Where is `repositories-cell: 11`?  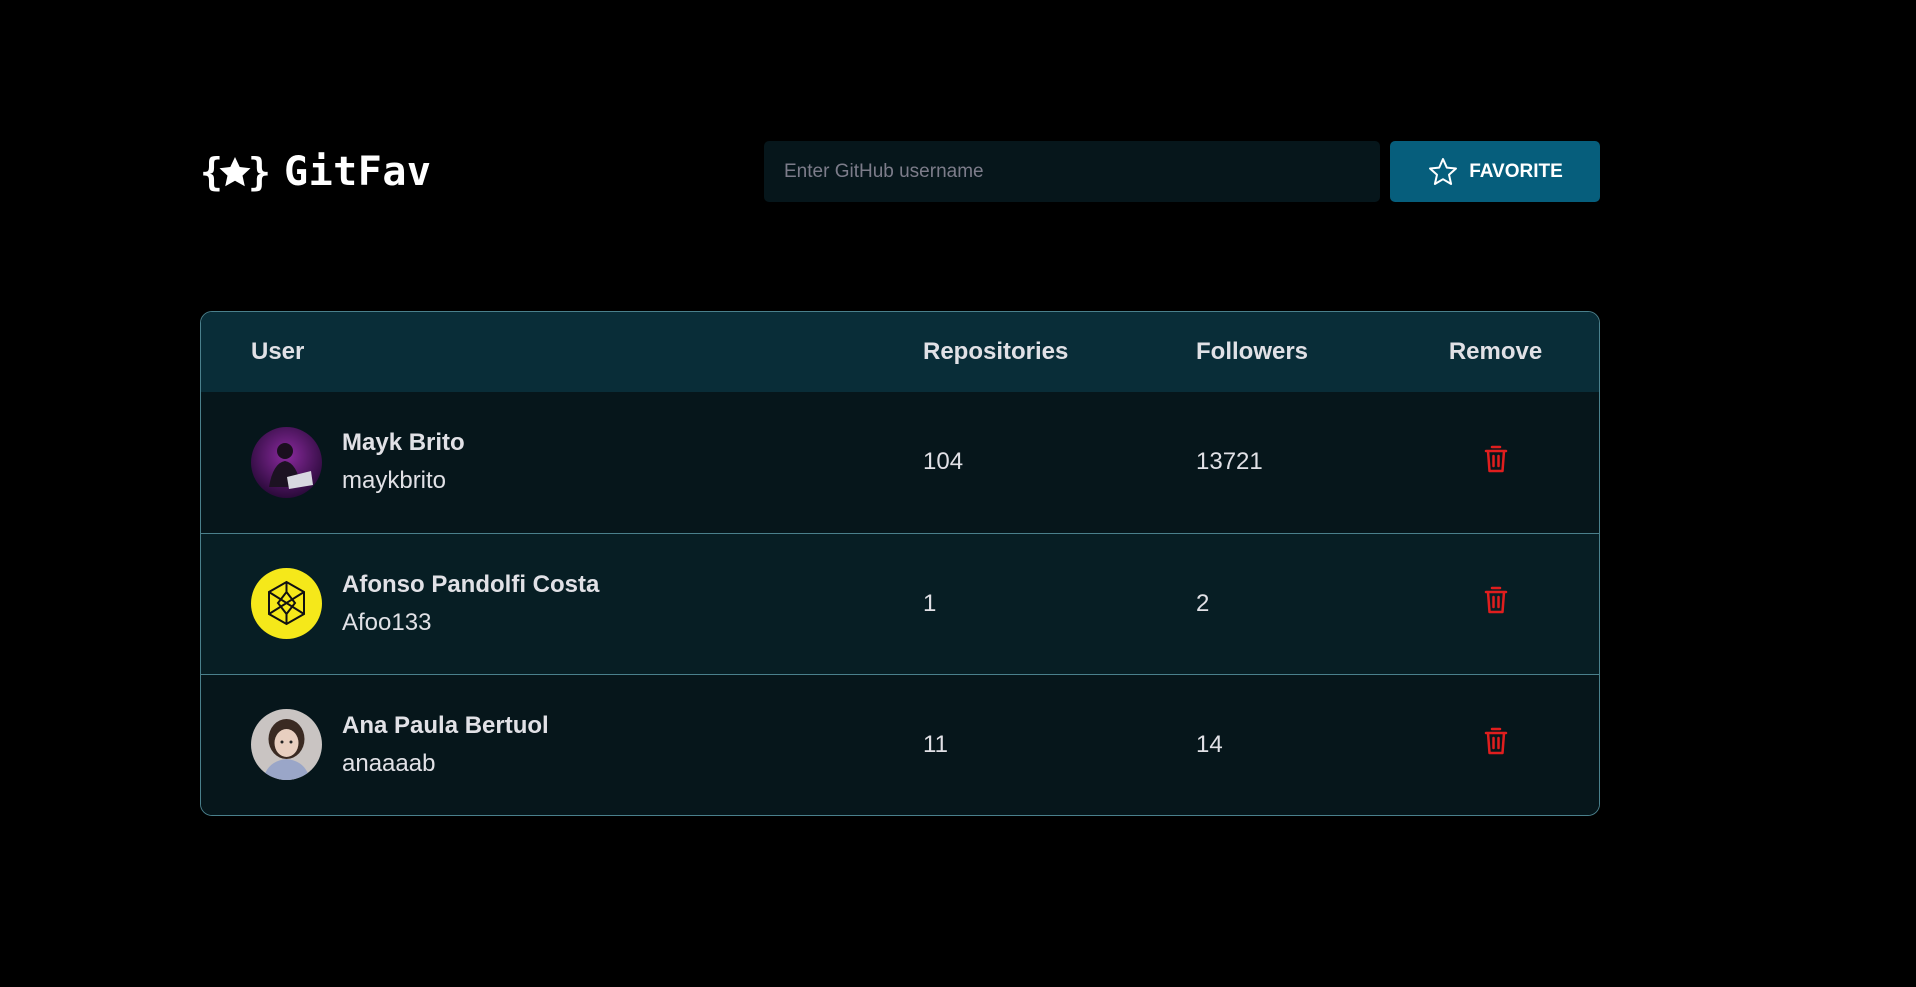
repositories-cell: 11 is located at coordinates (1059, 744).